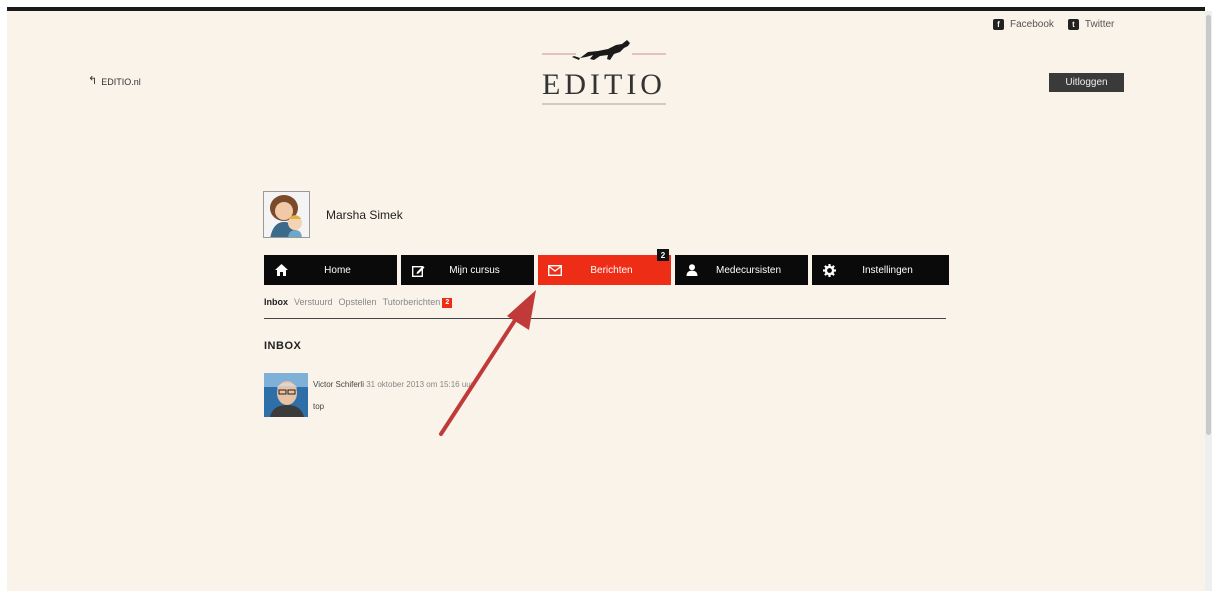  Describe the element at coordinates (337, 270) in the screenshot. I see `tab-home-label: Home` at that location.